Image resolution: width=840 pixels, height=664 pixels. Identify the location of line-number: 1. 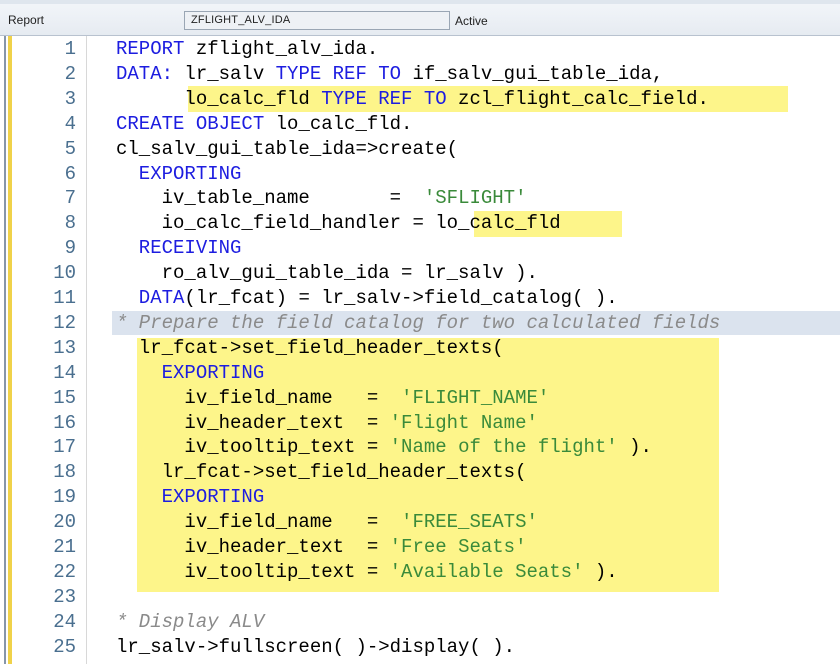
(70, 49).